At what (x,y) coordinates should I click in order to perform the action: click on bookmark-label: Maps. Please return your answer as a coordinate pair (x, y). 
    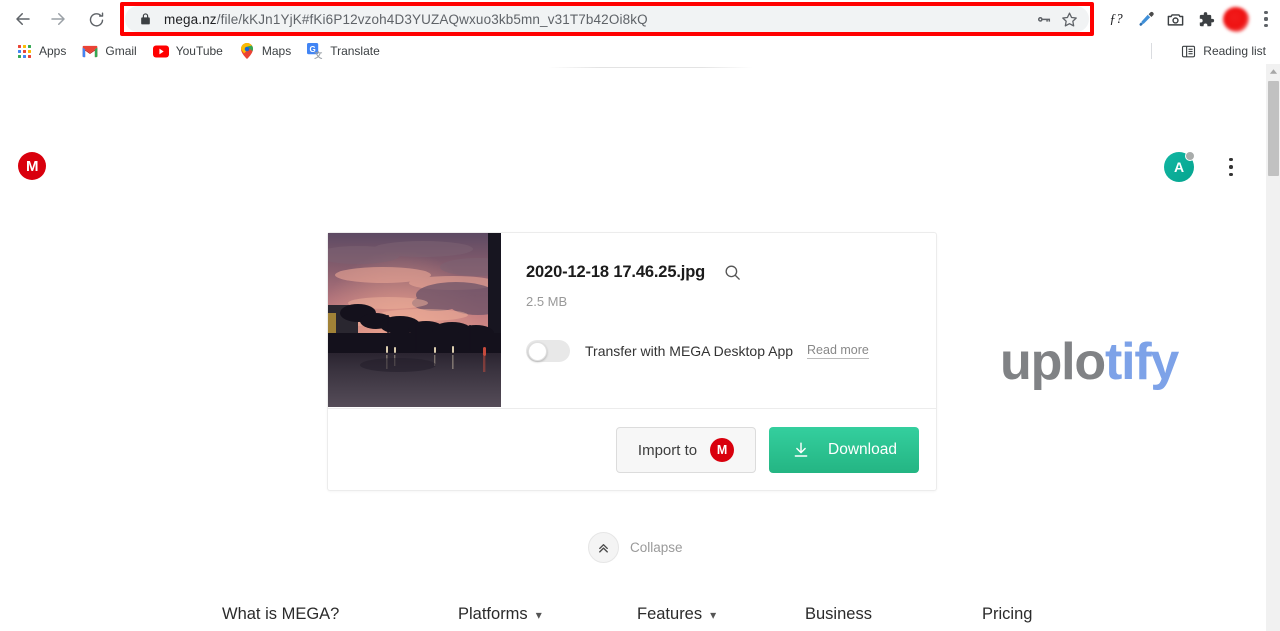
    Looking at the image, I should click on (276, 51).